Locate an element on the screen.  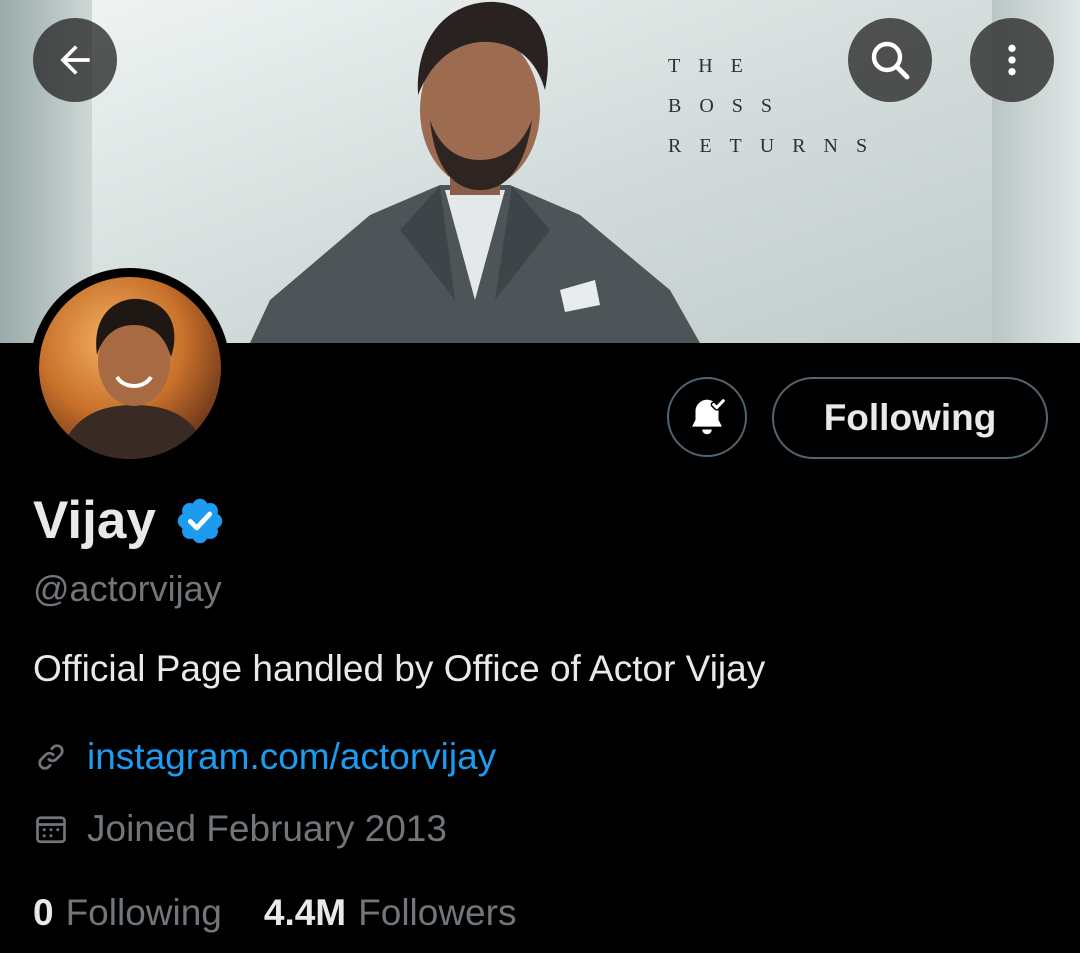
profile-joined-row: Joined February 2013 is located at coordinates (240, 829).